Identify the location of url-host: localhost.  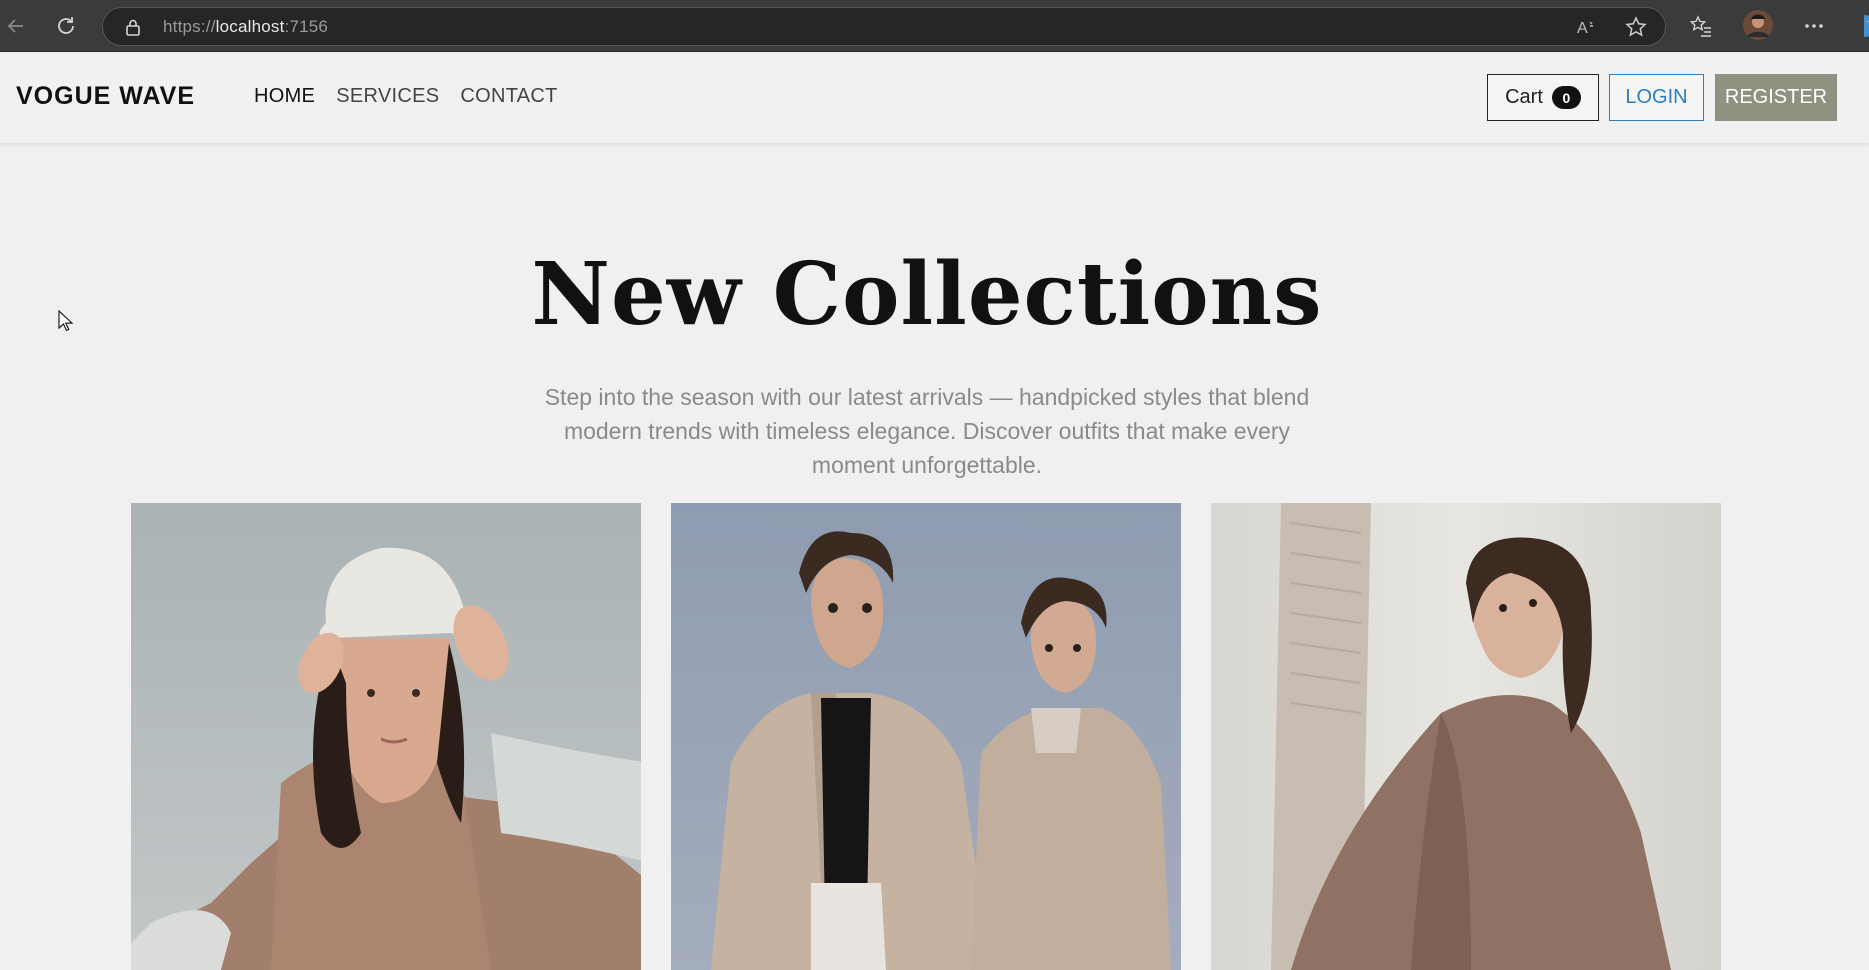
(250, 26).